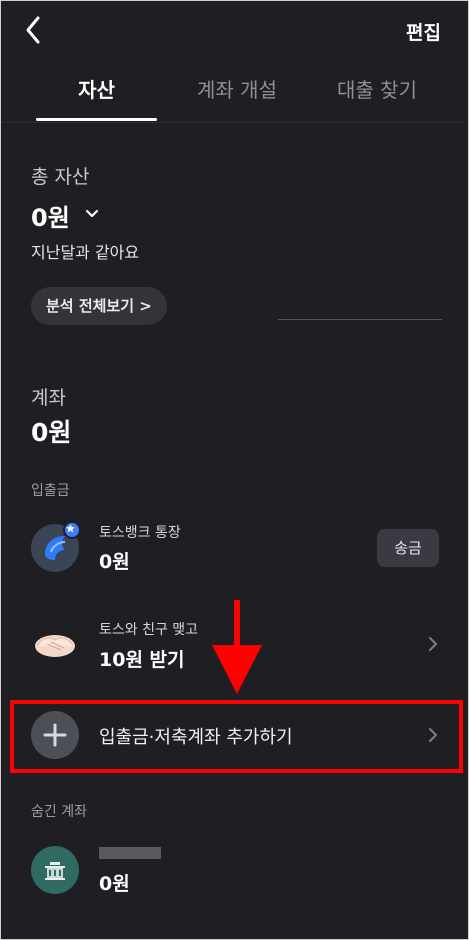  I want to click on tab-bar: 자산 계좌 개설 대출 찾기, so click(234, 92).